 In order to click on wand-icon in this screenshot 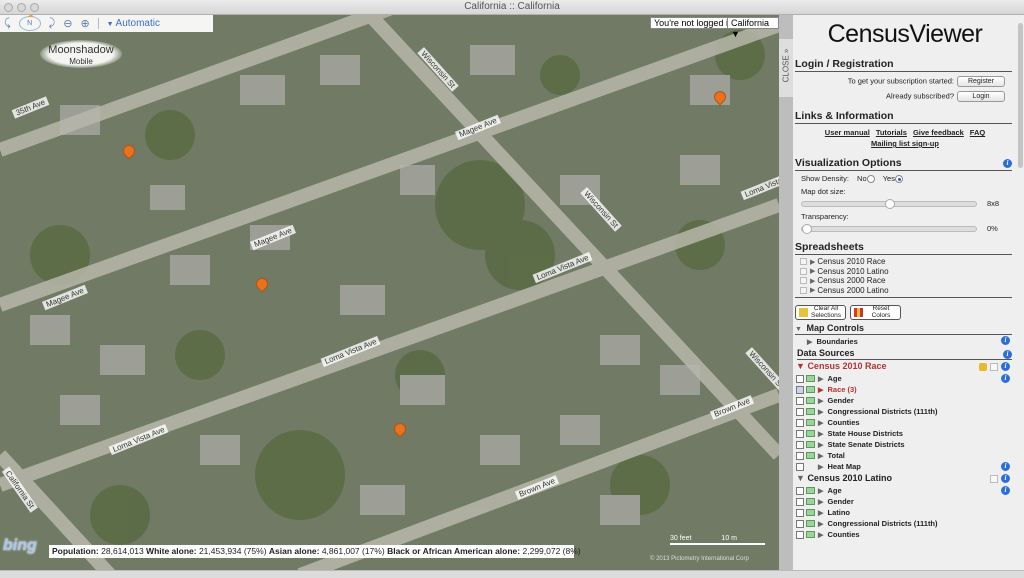, I will do `click(983, 366)`.